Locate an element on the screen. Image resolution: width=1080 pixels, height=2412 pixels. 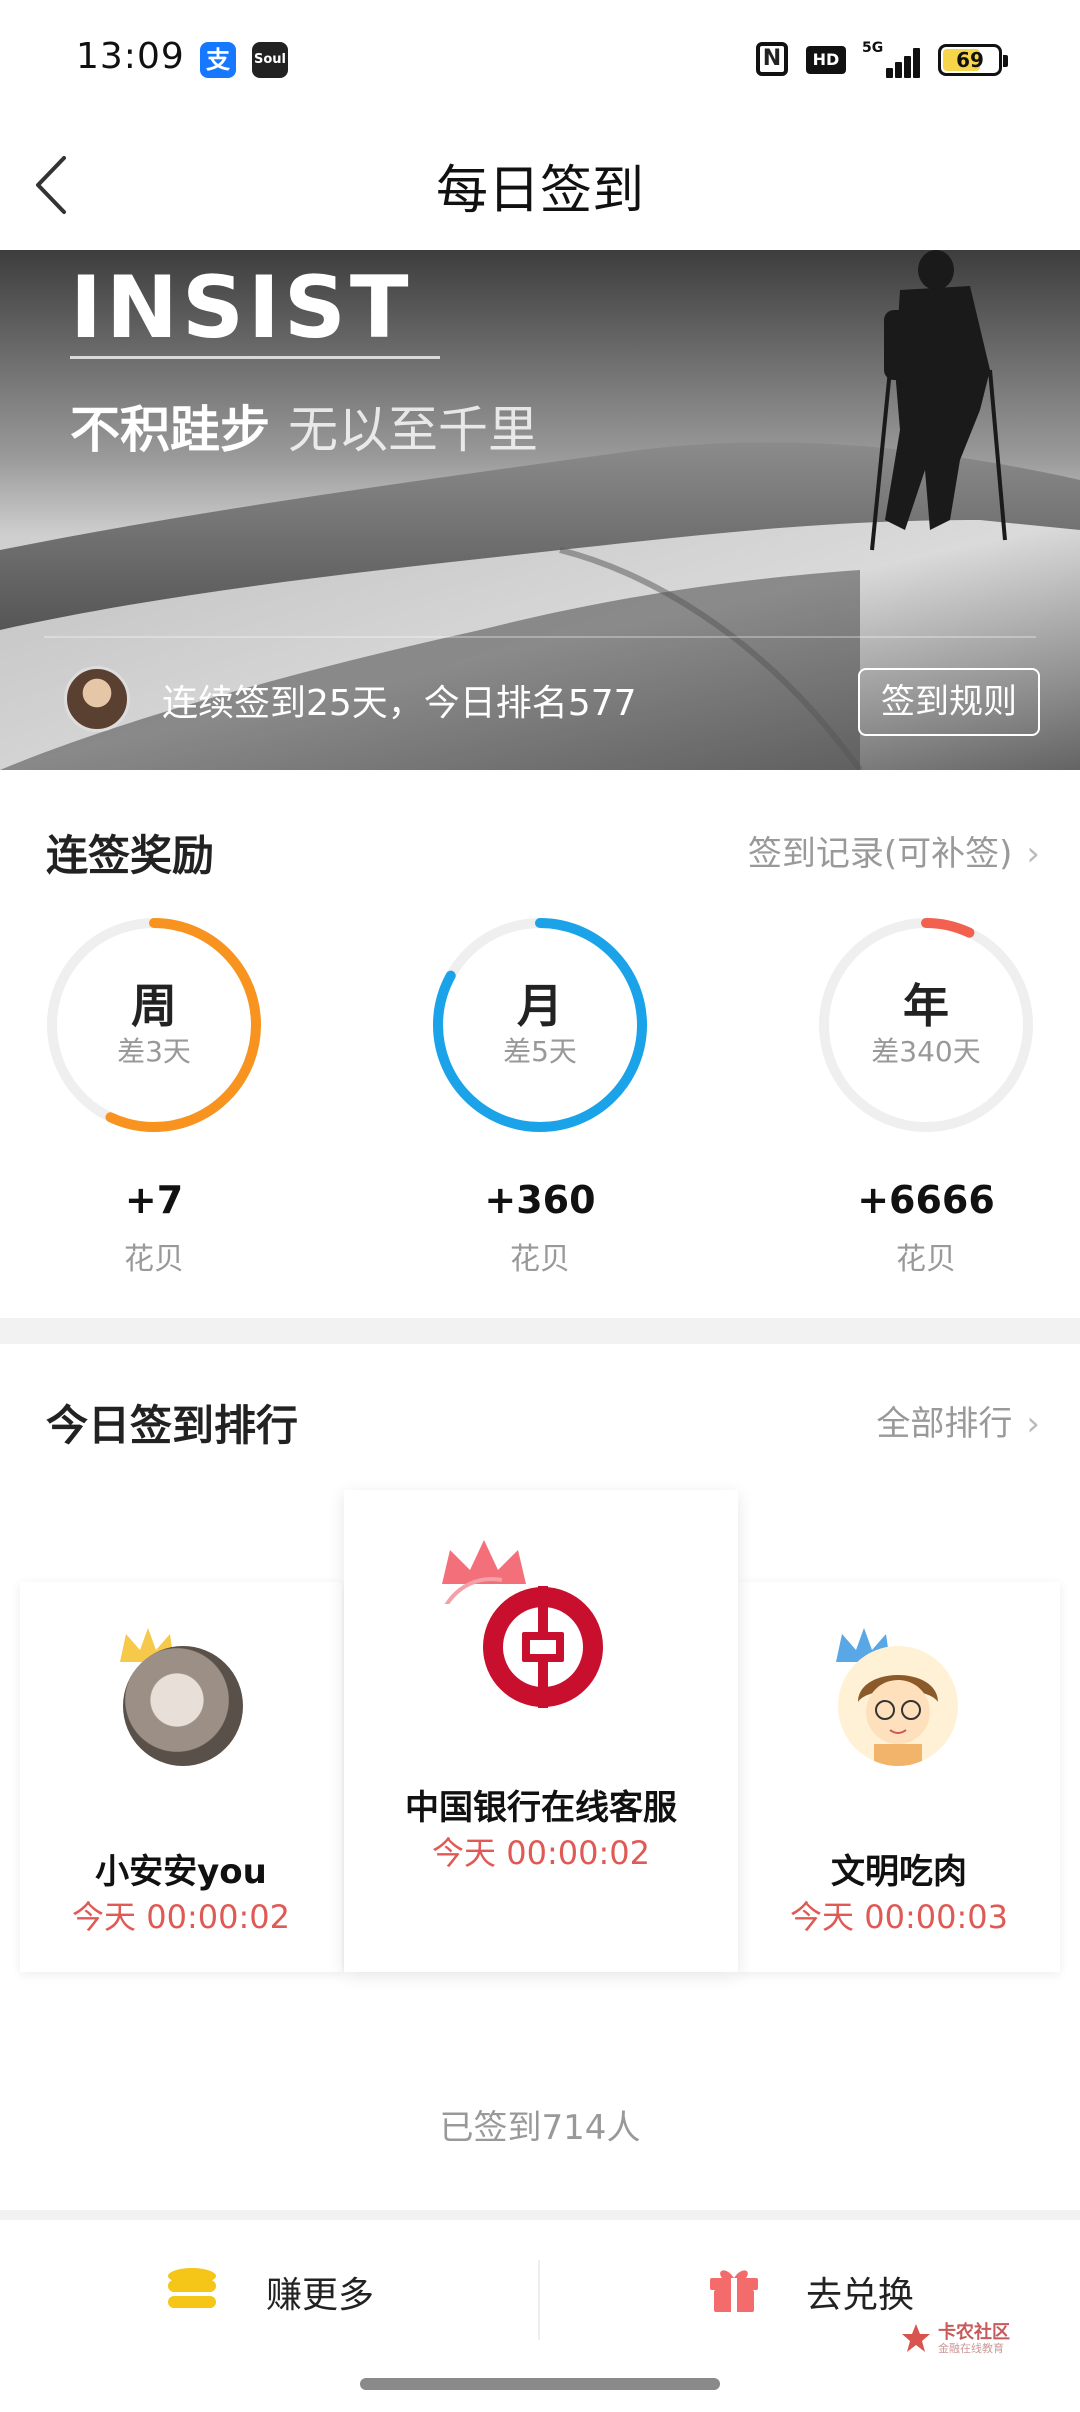
banner-underline is located at coordinates (255, 357).